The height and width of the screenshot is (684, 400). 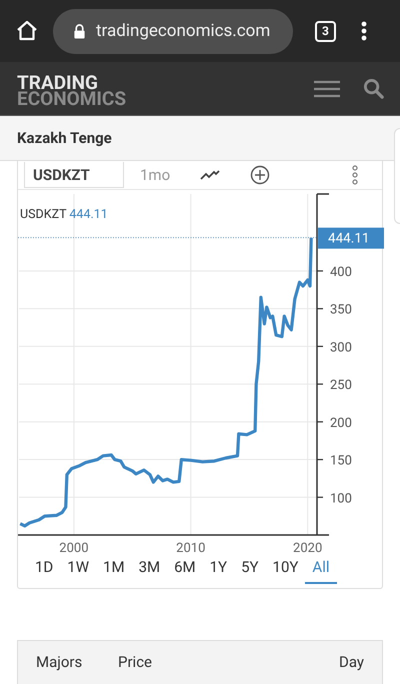 I want to click on more-icon, so click(x=355, y=175).